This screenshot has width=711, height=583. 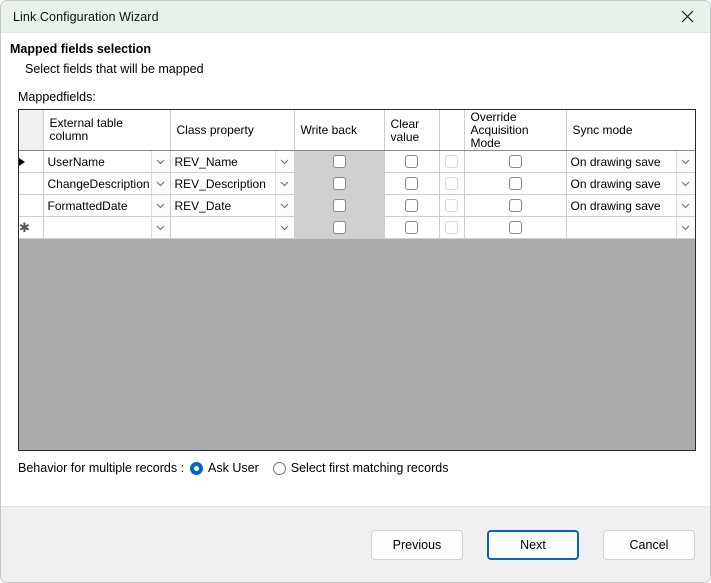 I want to click on combo-value: FormattedDate, so click(x=87, y=205).